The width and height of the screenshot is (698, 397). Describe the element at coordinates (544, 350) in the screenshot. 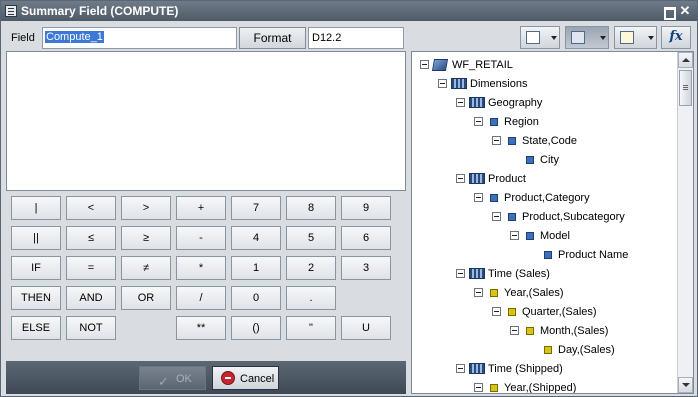

I see `tree-item: Day,(Sales)` at that location.